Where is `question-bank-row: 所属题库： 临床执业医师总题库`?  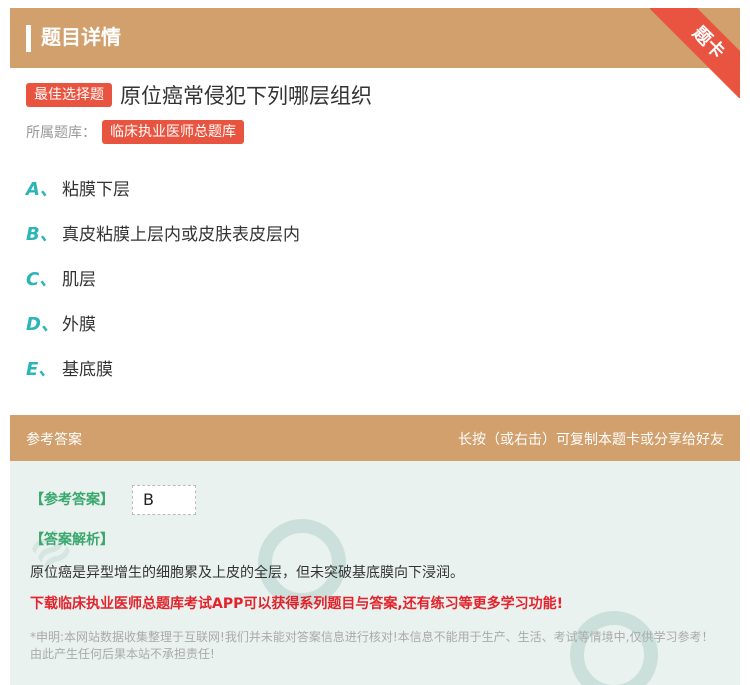
question-bank-row: 所属题库： 临床执业医师总题库 is located at coordinates (135, 132).